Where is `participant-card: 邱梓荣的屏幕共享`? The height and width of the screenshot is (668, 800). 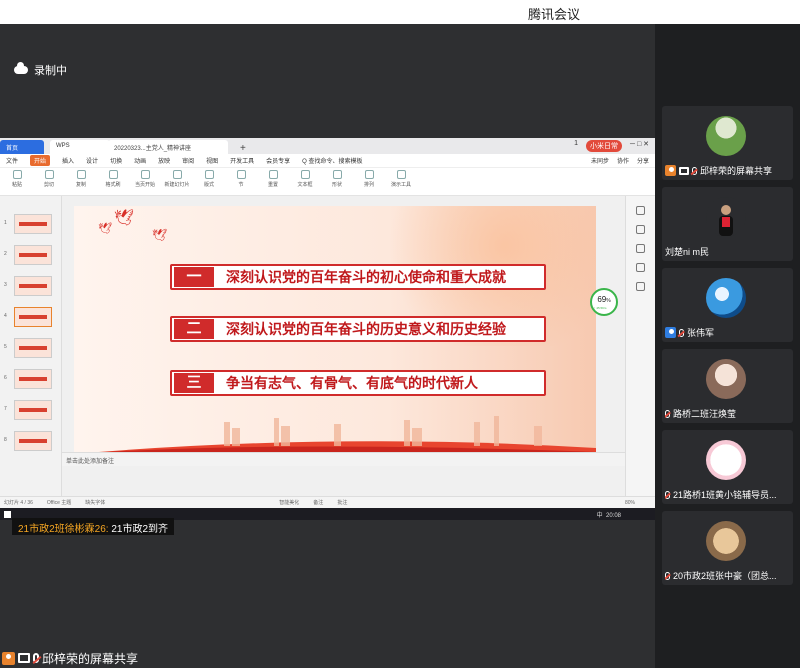 participant-card: 邱梓荣的屏幕共享 is located at coordinates (727, 143).